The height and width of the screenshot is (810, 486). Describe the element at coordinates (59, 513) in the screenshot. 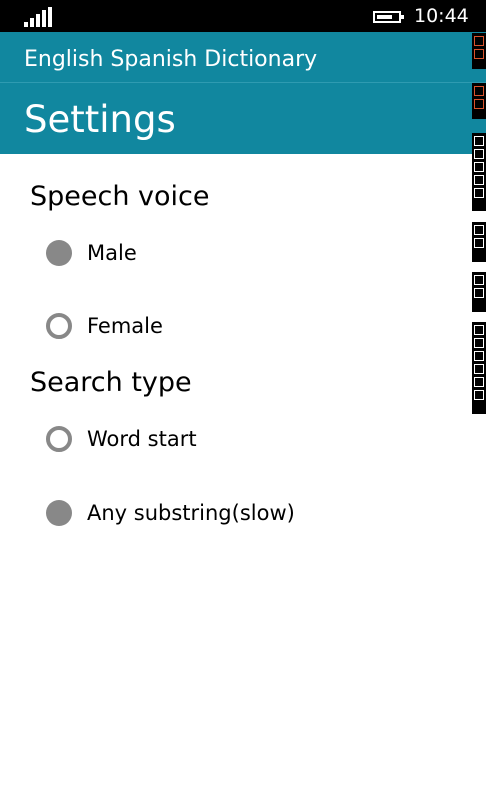

I see `radio-any-substring-indicator` at that location.